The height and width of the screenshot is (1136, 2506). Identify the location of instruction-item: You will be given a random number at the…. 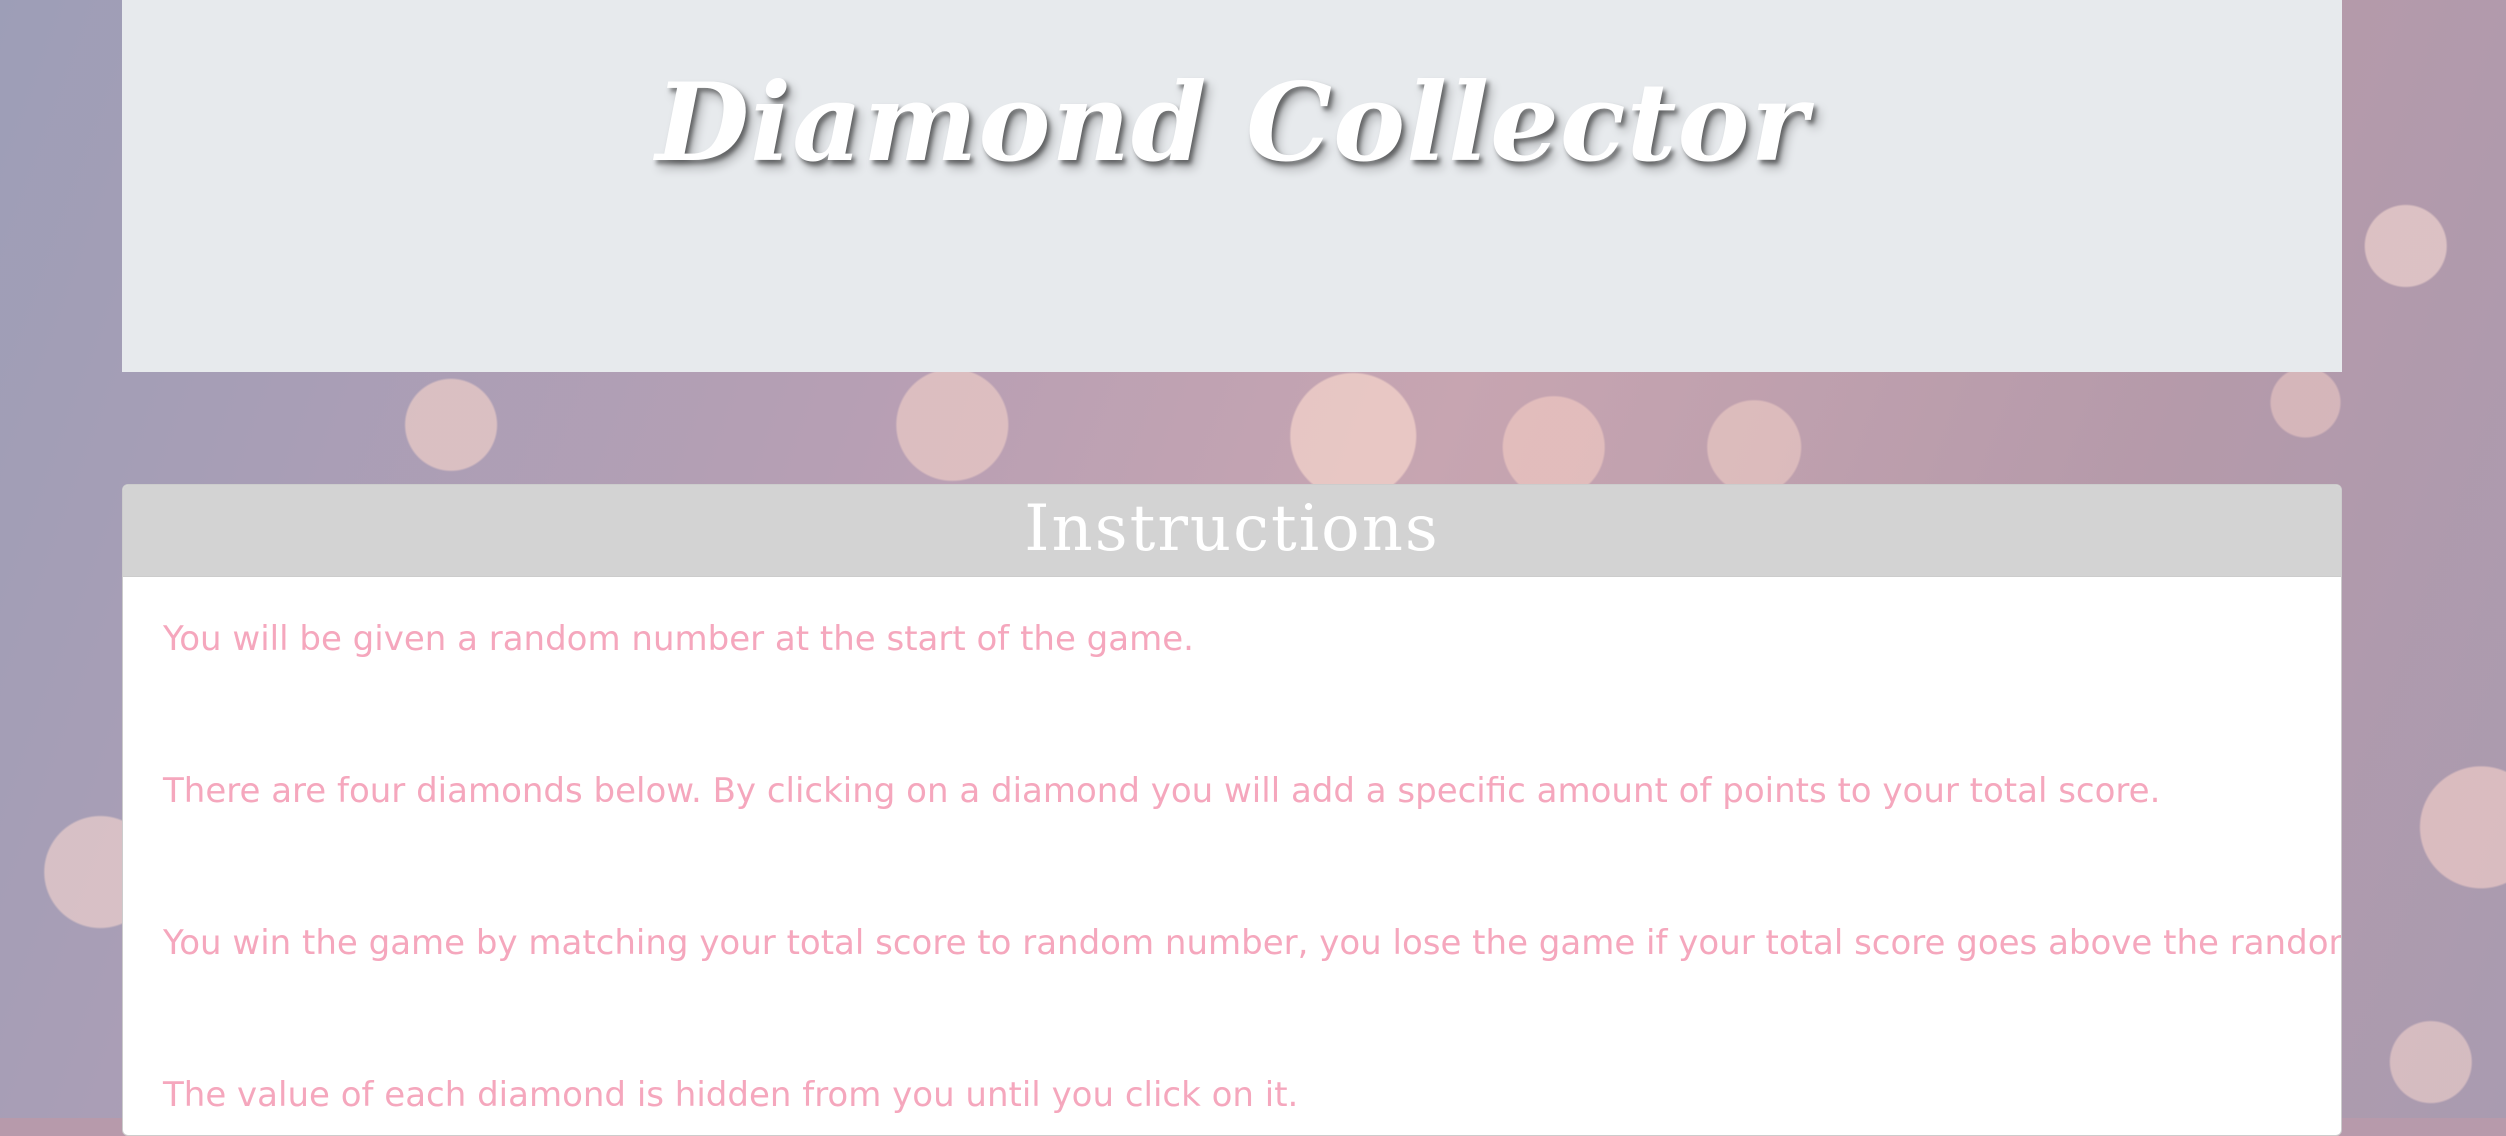
(678, 639).